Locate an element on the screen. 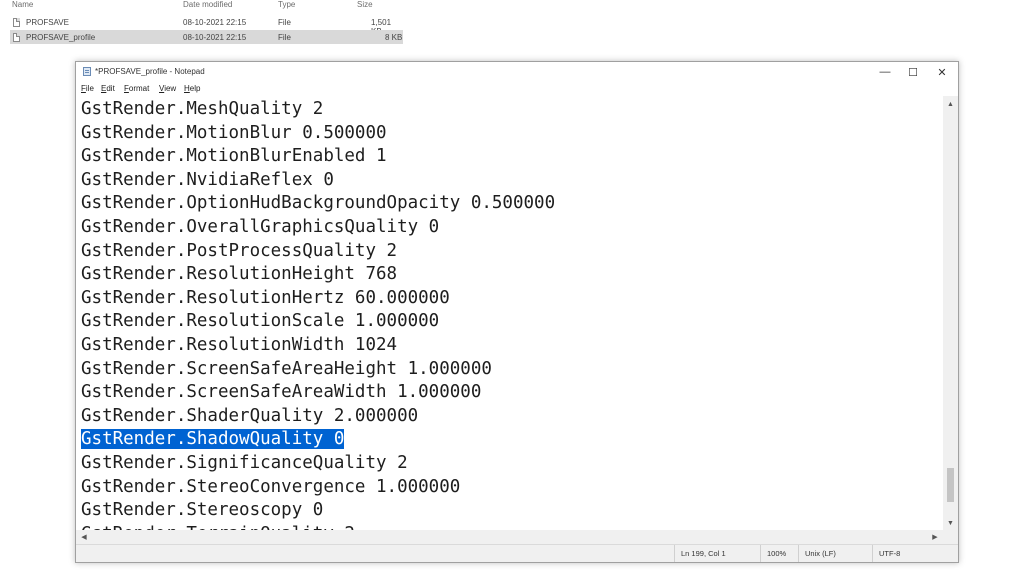 The height and width of the screenshot is (576, 1024). menu-bar: File Edit Format View Help is located at coordinates (517, 89).